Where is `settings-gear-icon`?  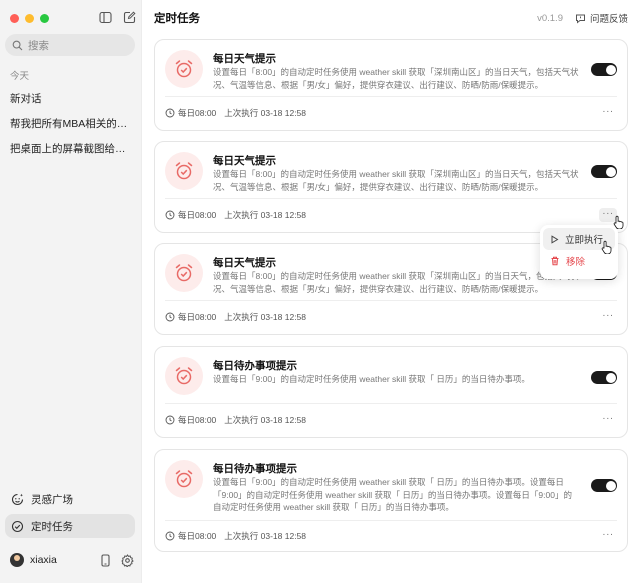 settings-gear-icon is located at coordinates (127, 560).